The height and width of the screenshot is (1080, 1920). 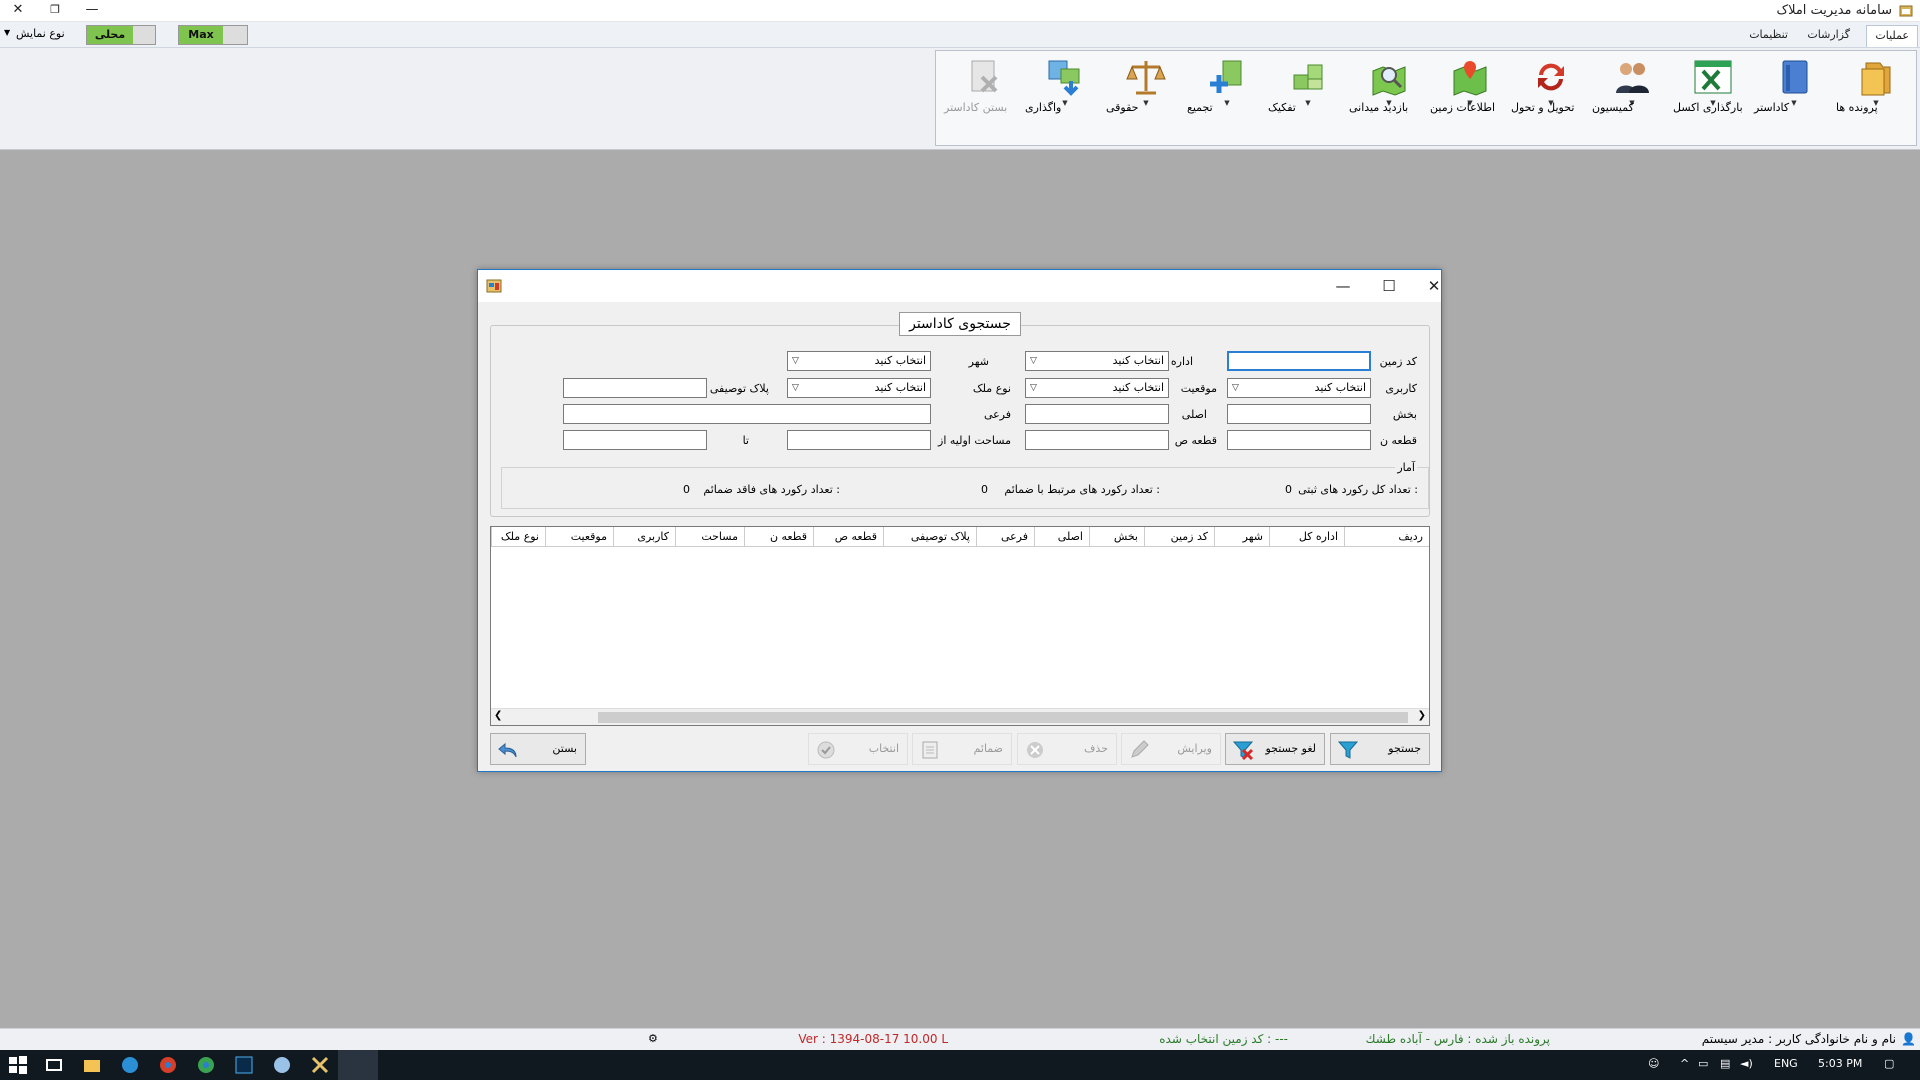 I want to click on opened-file-status: پرونده باز شده : فارس - آباده طشك, so click(x=1457, y=1039).